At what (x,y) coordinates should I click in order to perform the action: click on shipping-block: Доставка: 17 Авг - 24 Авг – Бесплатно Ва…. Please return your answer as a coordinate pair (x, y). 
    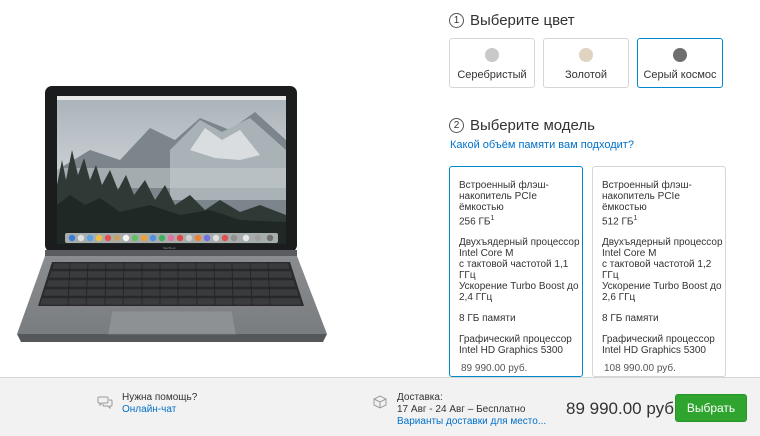
    Looking at the image, I should click on (471, 410).